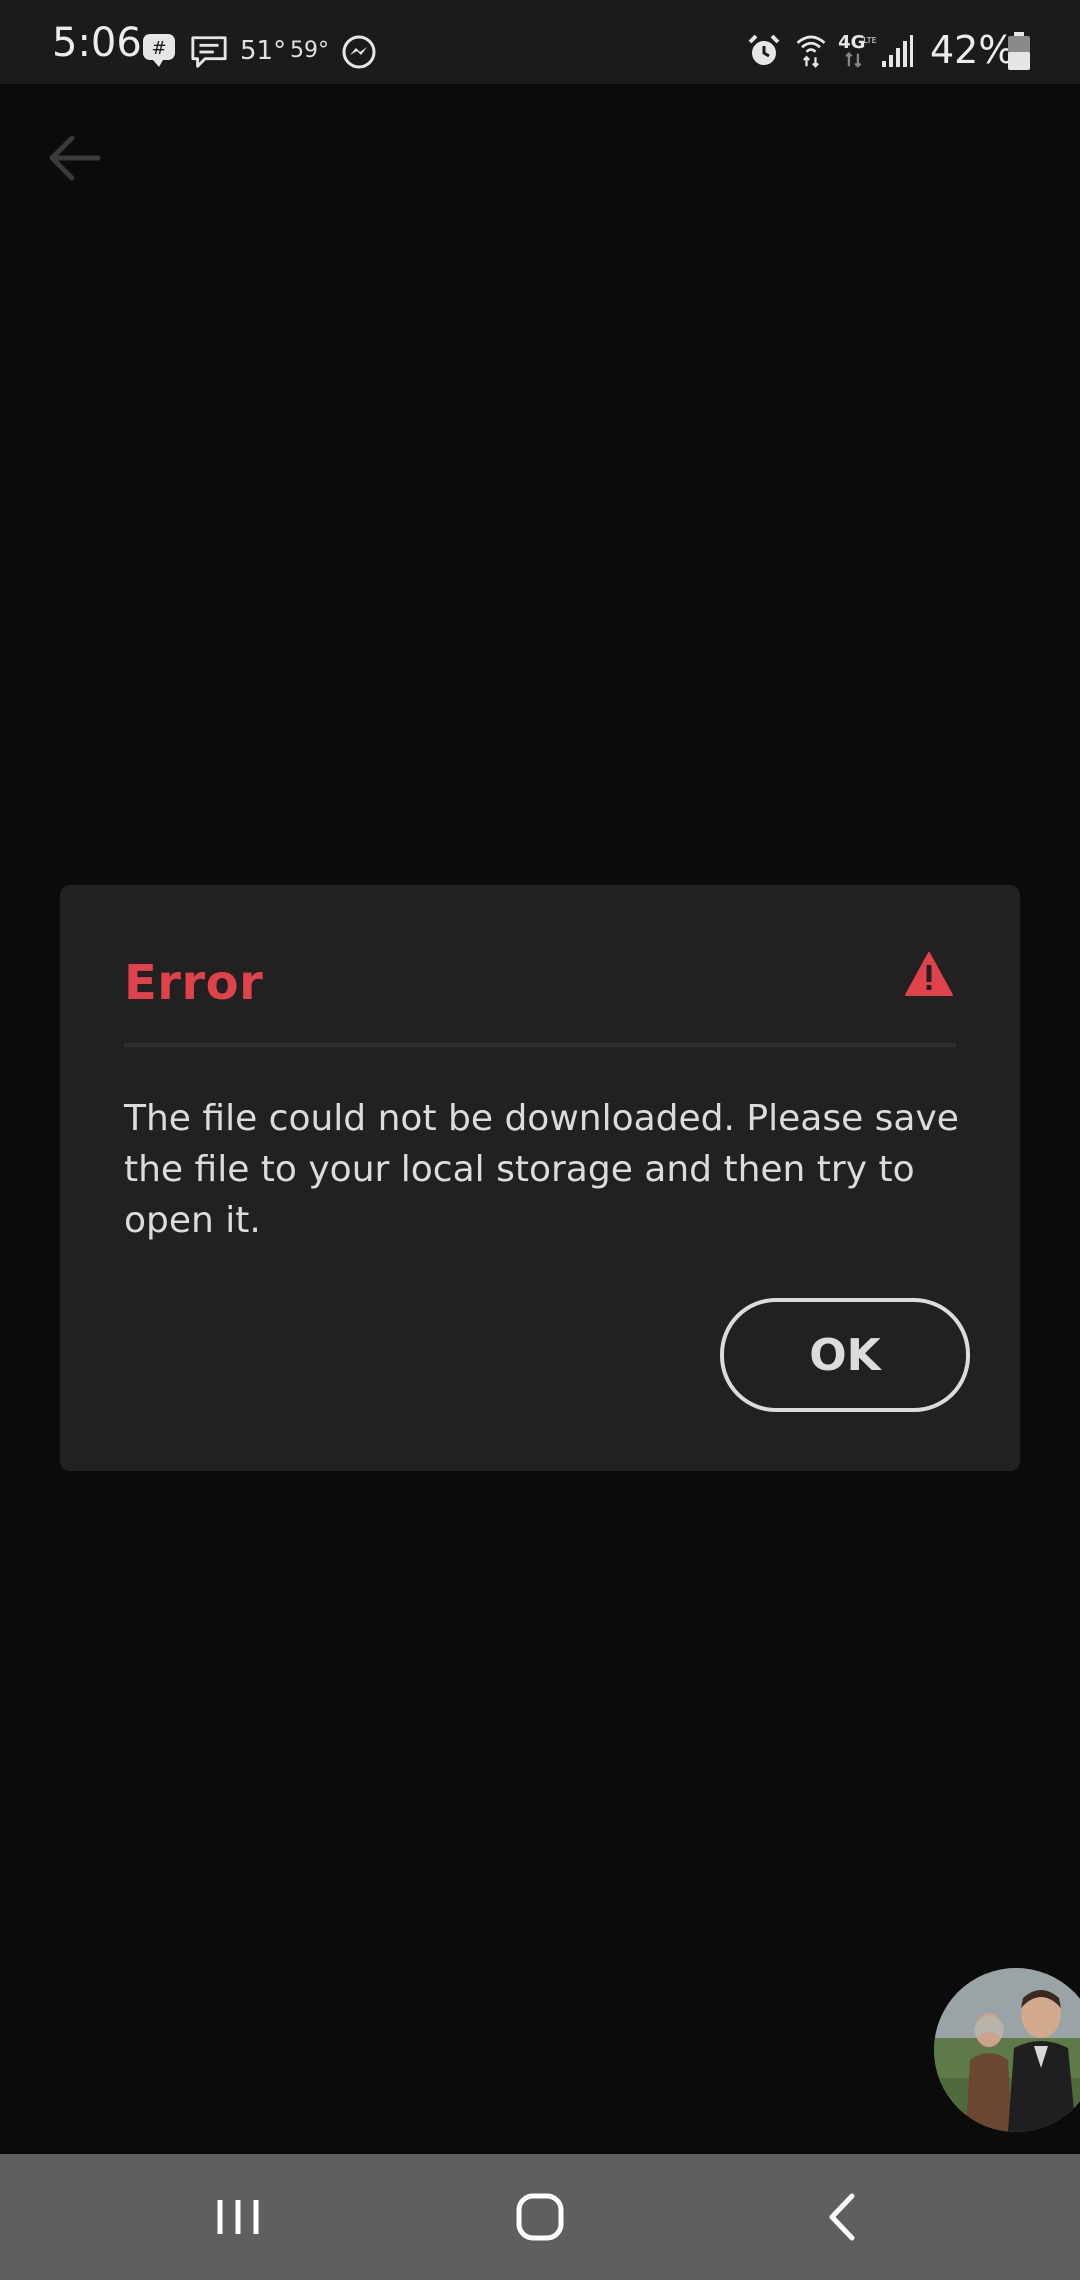 The image size is (1080, 2280). I want to click on messenger-icon, so click(359, 52).